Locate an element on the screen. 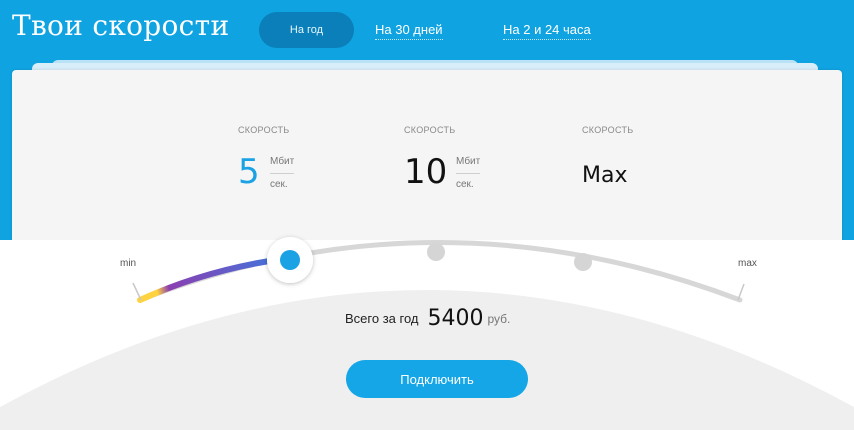 The width and height of the screenshot is (854, 430). slider-max-label: max is located at coordinates (747, 263).